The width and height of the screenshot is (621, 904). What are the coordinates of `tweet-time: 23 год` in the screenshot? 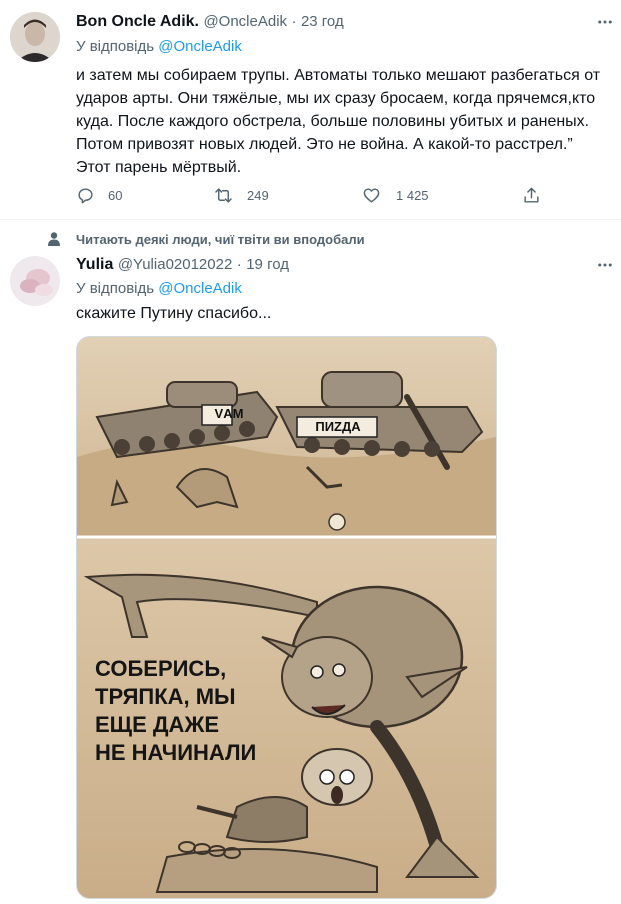 It's located at (322, 21).